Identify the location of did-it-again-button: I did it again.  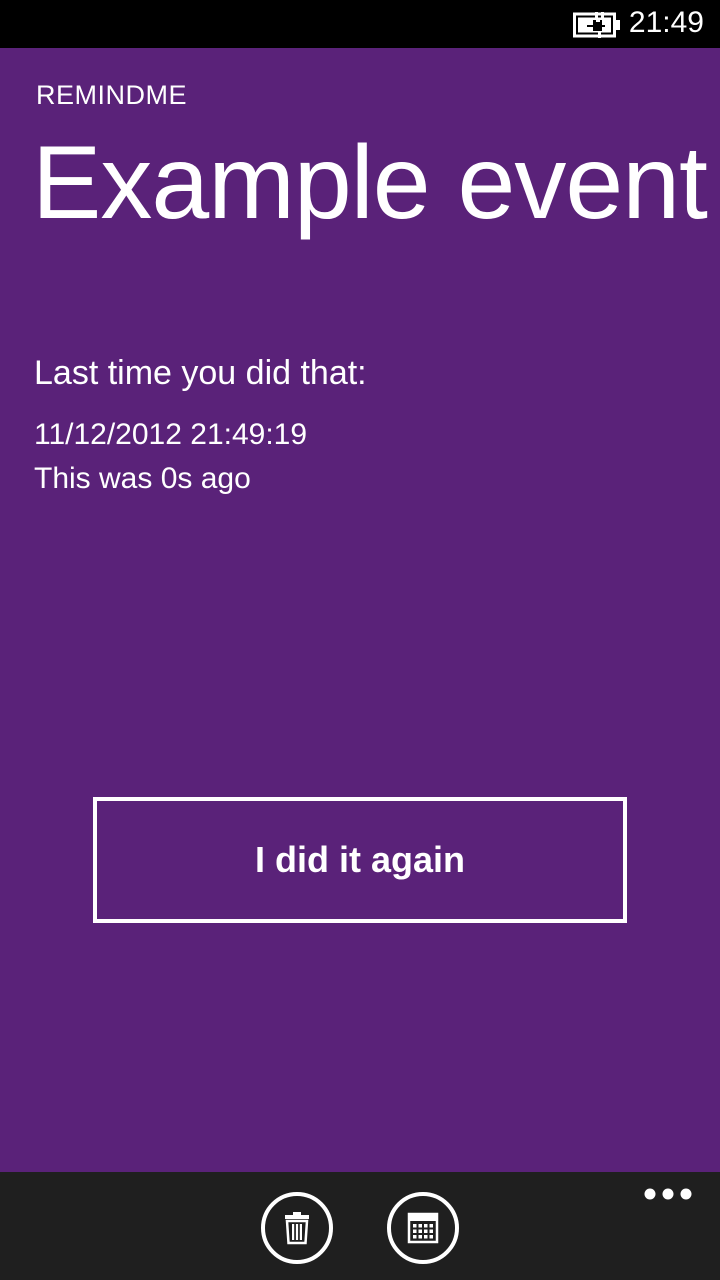
(360, 860).